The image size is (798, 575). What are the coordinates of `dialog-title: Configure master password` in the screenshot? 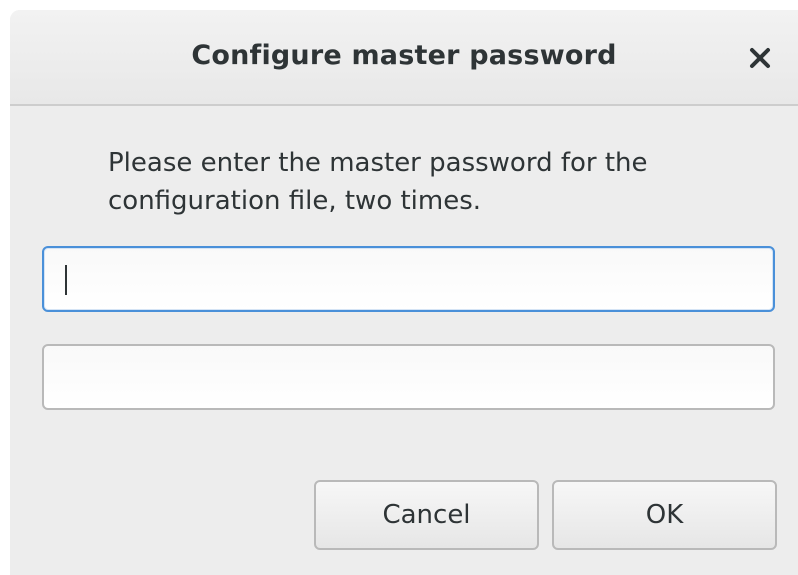 It's located at (404, 55).